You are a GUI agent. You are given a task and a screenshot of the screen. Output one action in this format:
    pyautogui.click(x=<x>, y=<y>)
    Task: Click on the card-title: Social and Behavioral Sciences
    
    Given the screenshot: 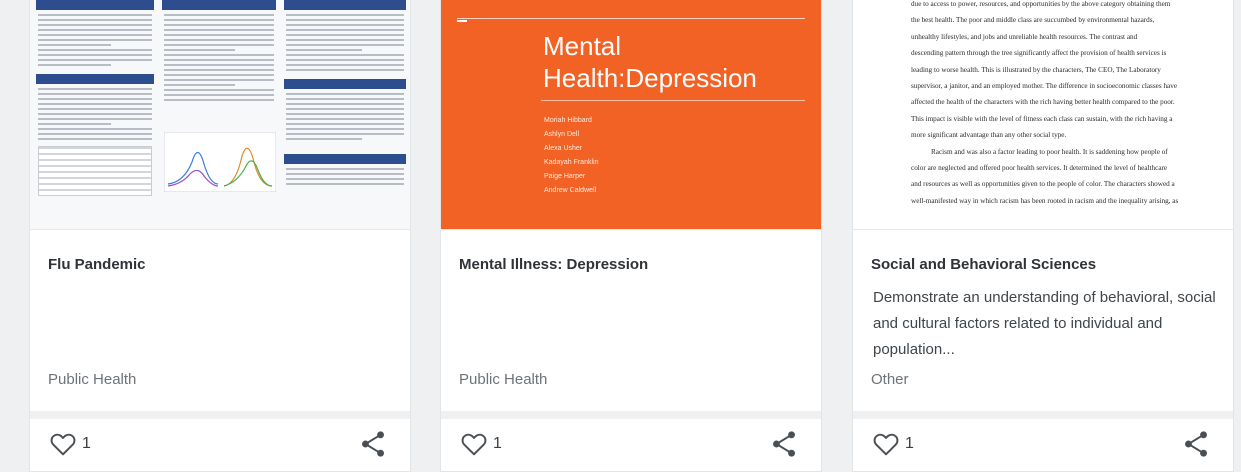 What is the action you would take?
    pyautogui.click(x=983, y=264)
    